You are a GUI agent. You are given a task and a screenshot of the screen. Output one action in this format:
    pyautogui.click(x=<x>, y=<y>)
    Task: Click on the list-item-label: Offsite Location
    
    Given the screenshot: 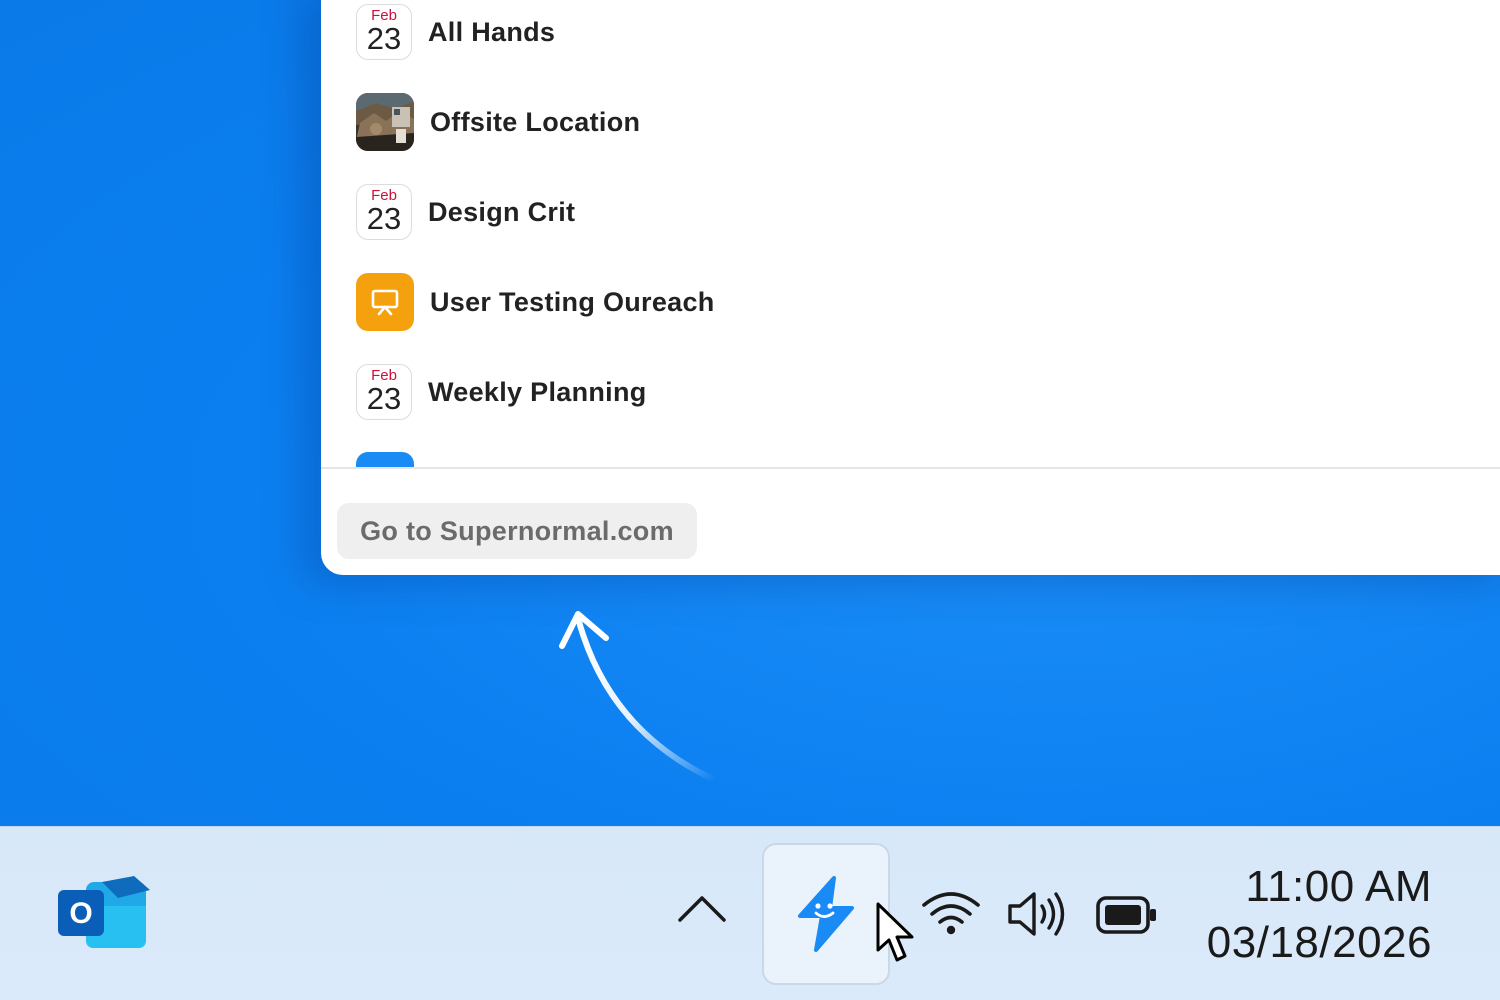 What is the action you would take?
    pyautogui.click(x=535, y=121)
    